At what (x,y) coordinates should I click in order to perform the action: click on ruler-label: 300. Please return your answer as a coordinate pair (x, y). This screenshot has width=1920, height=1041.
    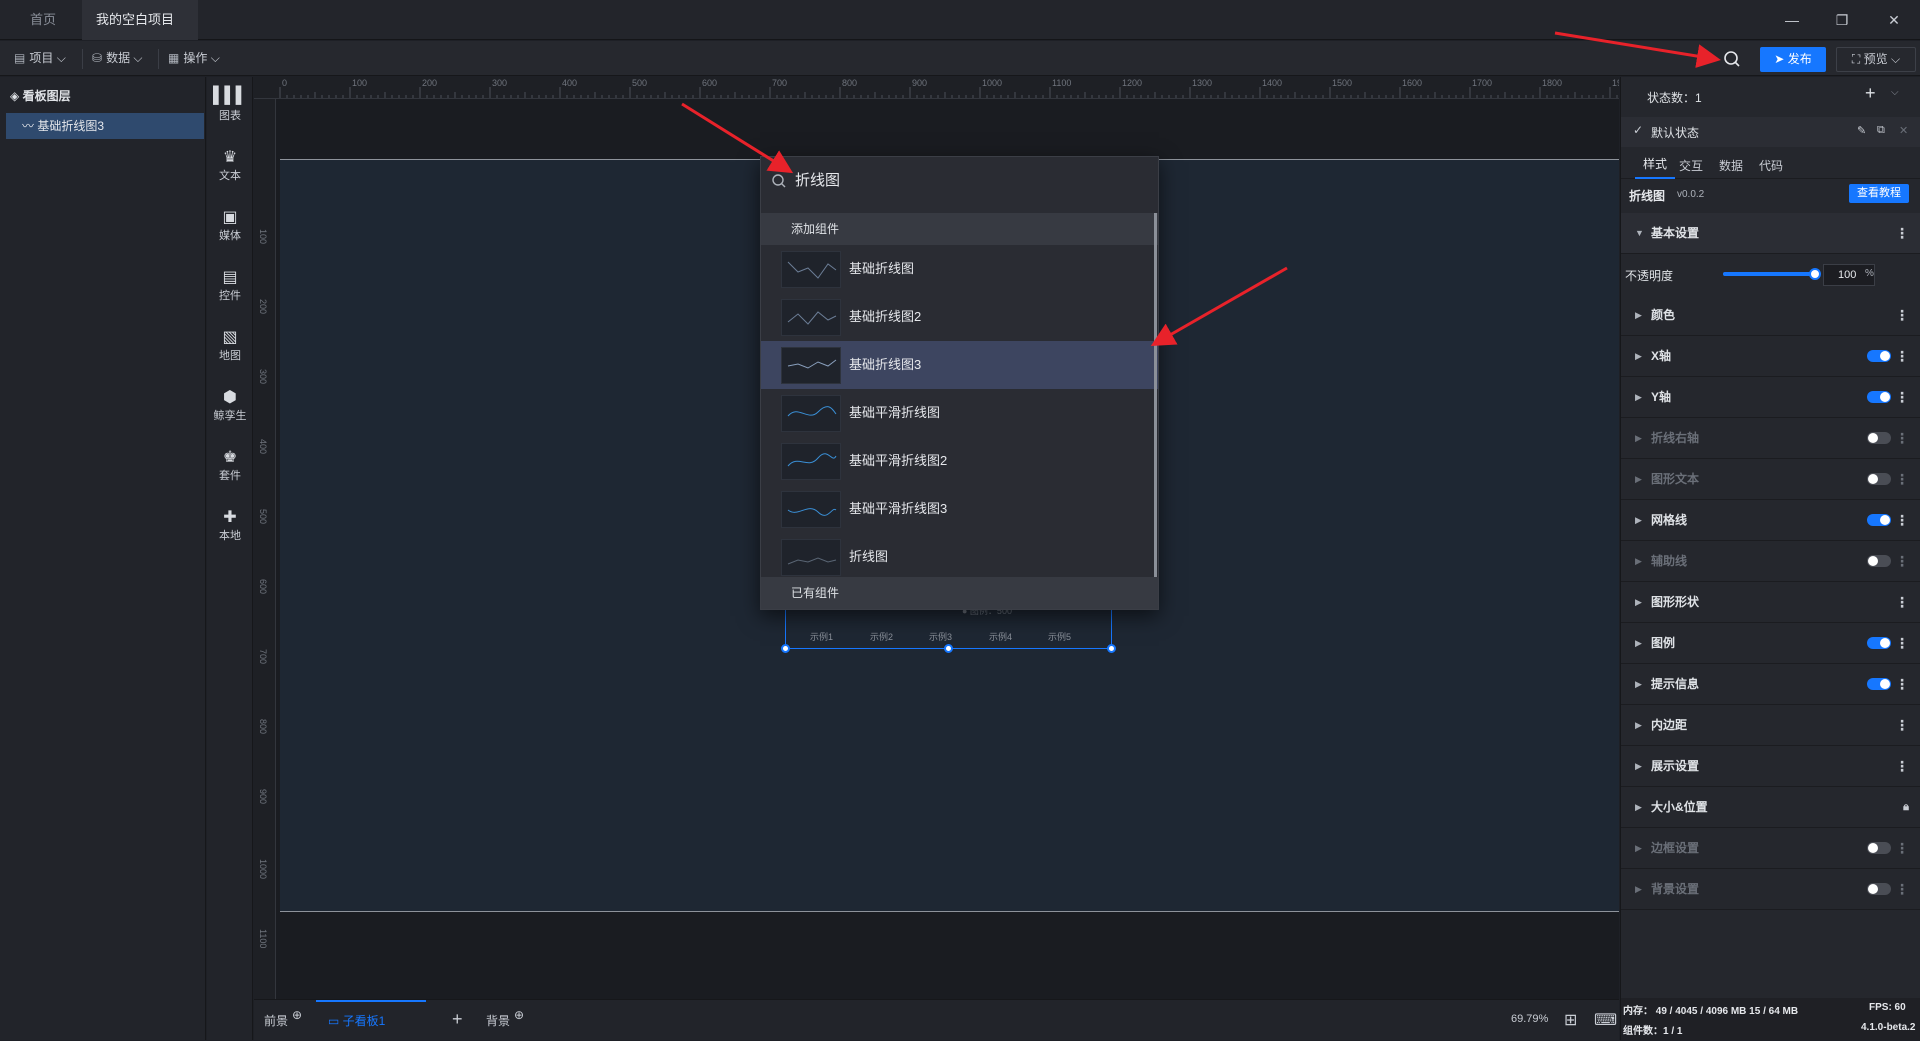
    Looking at the image, I should click on (263, 377).